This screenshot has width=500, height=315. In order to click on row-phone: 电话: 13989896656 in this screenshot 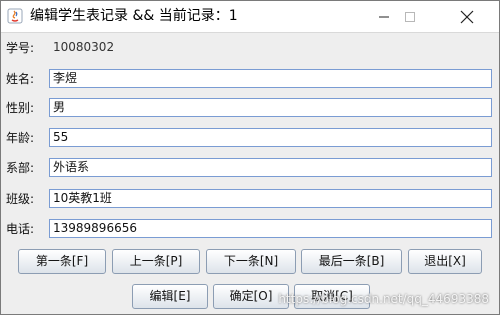, I will do `click(250, 229)`.